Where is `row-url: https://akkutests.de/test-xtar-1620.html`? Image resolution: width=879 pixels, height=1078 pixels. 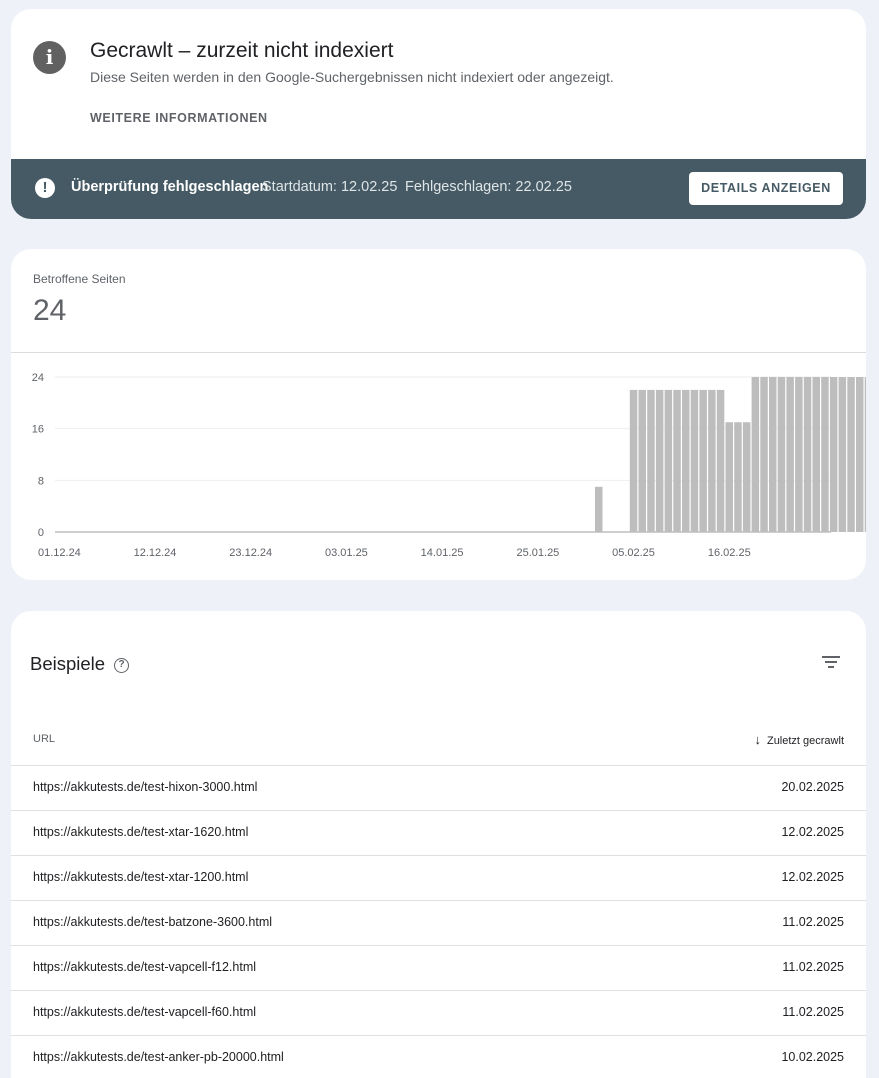
row-url: https://akkutests.de/test-xtar-1620.html is located at coordinates (141, 832).